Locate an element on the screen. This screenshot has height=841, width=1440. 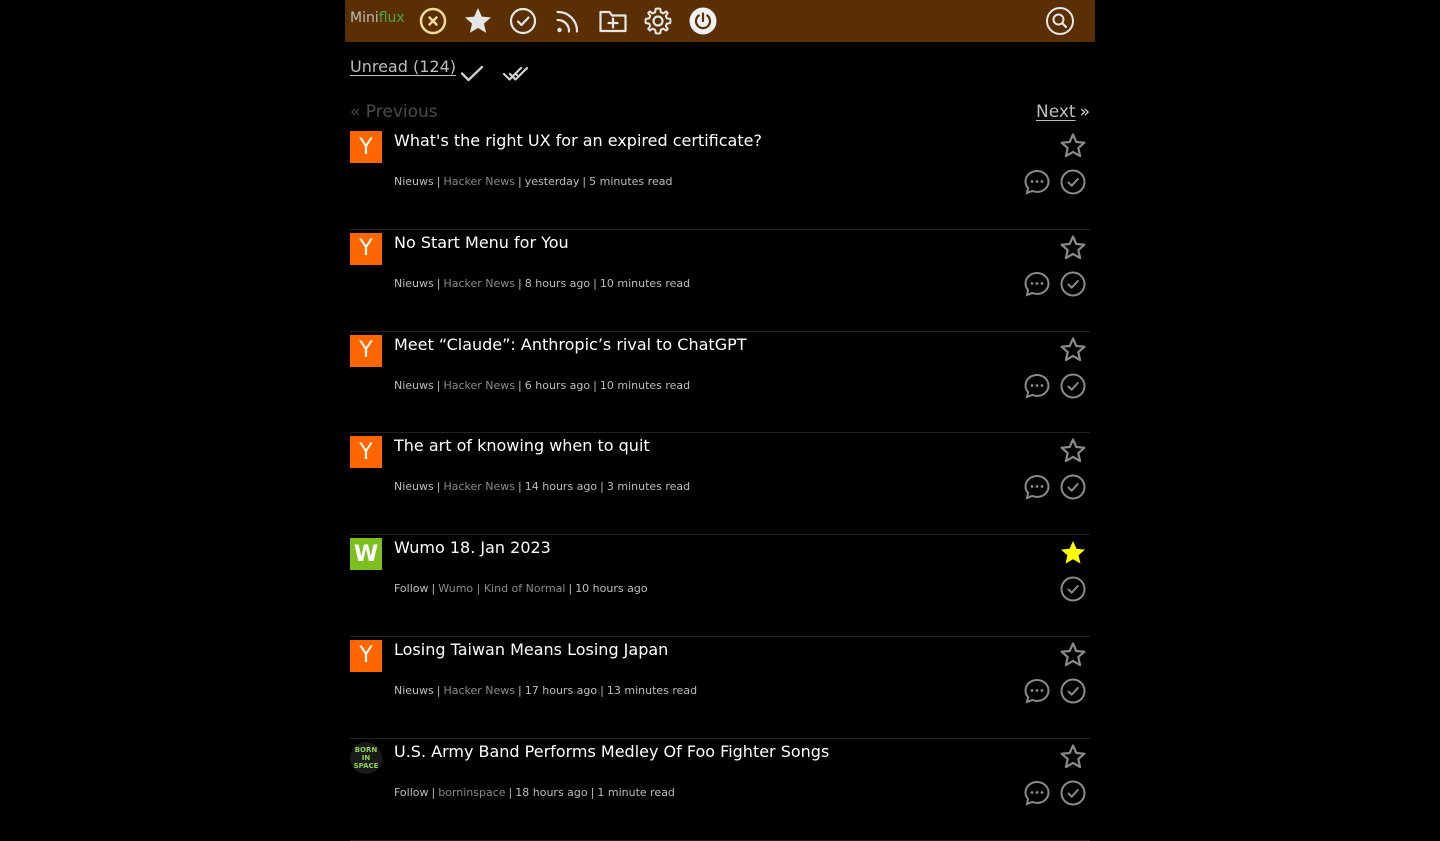
search-icon is located at coordinates (1060, 21).